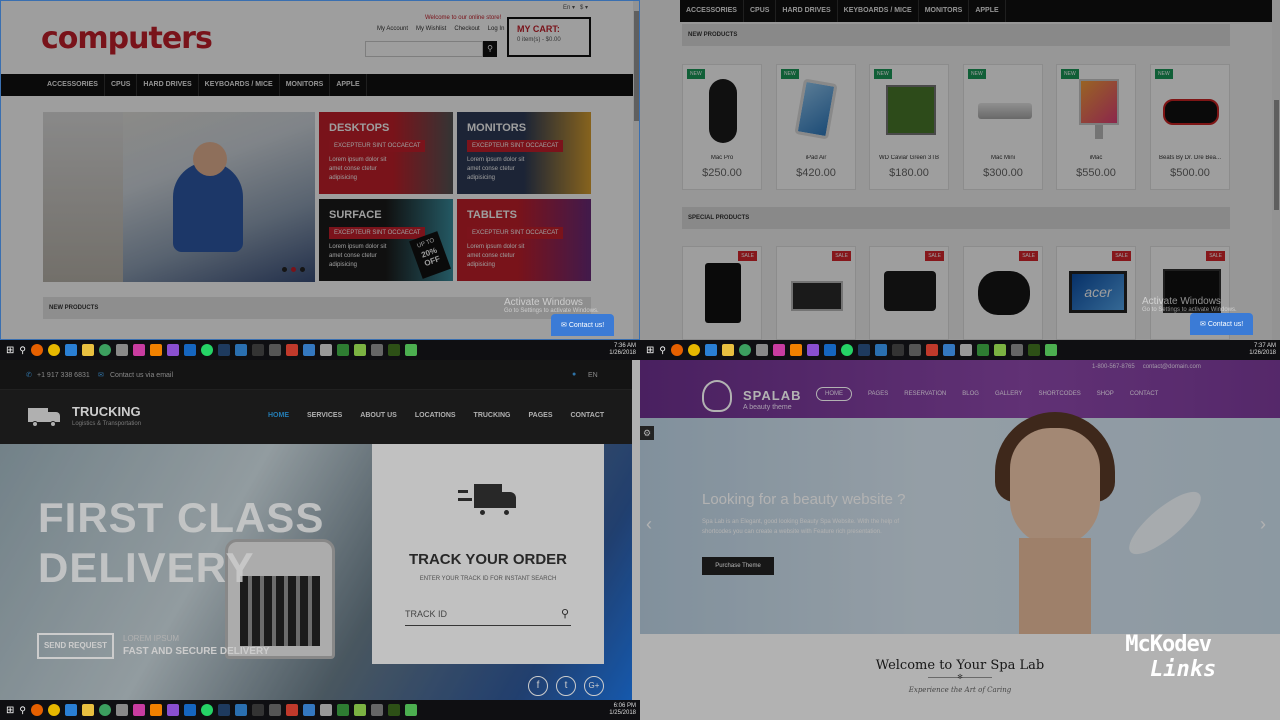 This screenshot has width=1280, height=720. Describe the element at coordinates (594, 686) in the screenshot. I see `google-plus-icon: G+` at that location.